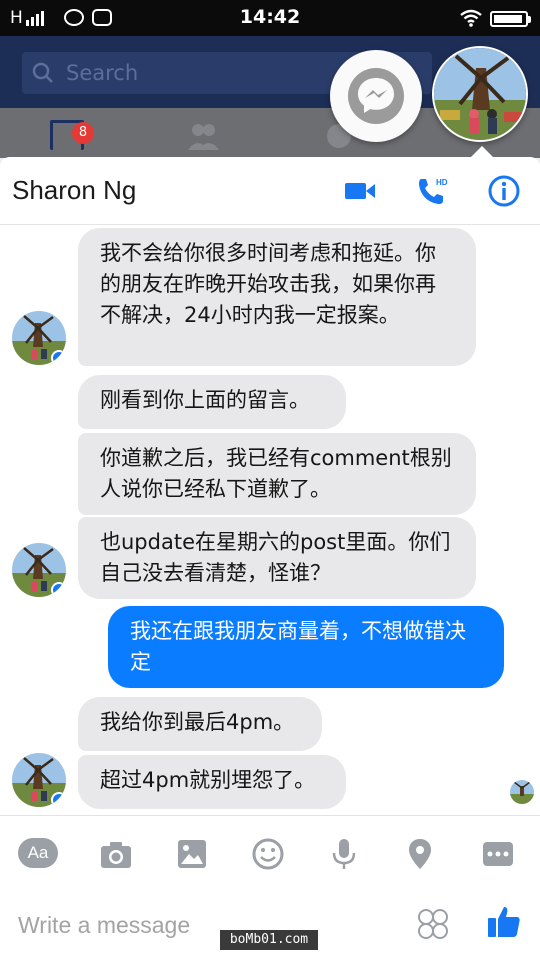 This screenshot has width=540, height=960. Describe the element at coordinates (269, 940) in the screenshot. I see `watermark-label: boMb01.com` at that location.